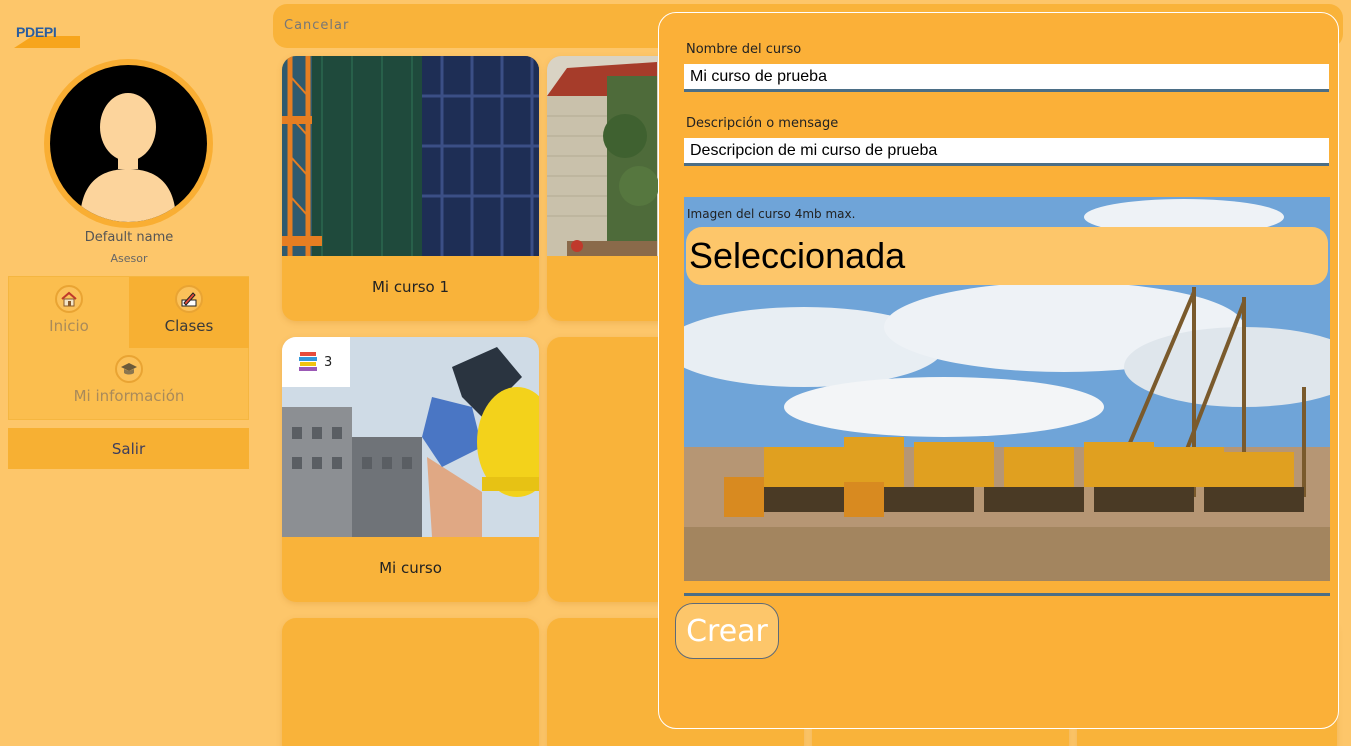 This screenshot has width=1351, height=746. What do you see at coordinates (1006, 78) in the screenshot?
I see `course-name-input` at bounding box center [1006, 78].